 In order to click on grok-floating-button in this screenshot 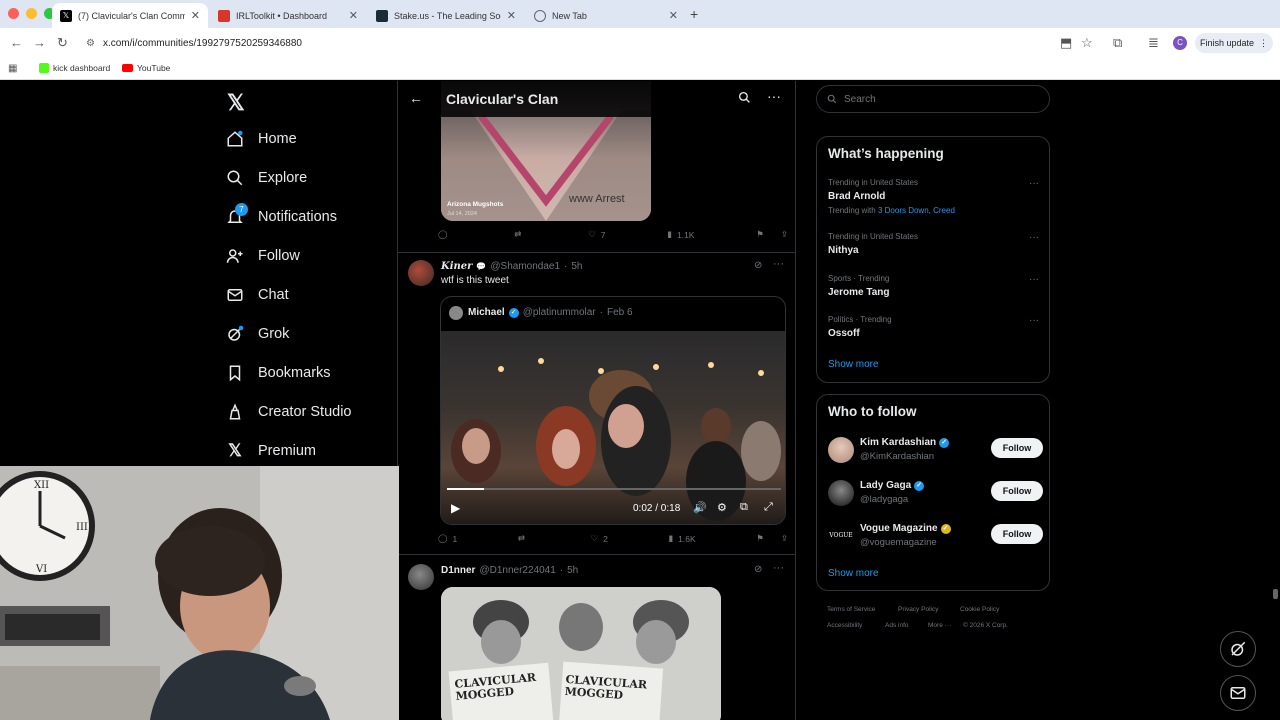, I will do `click(1238, 649)`.